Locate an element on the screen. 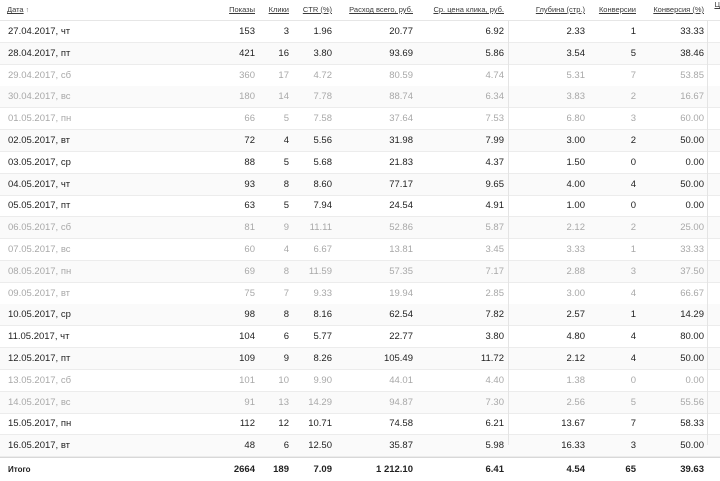 The image size is (720, 481). cell-spend: 35.87 is located at coordinates (401, 446).